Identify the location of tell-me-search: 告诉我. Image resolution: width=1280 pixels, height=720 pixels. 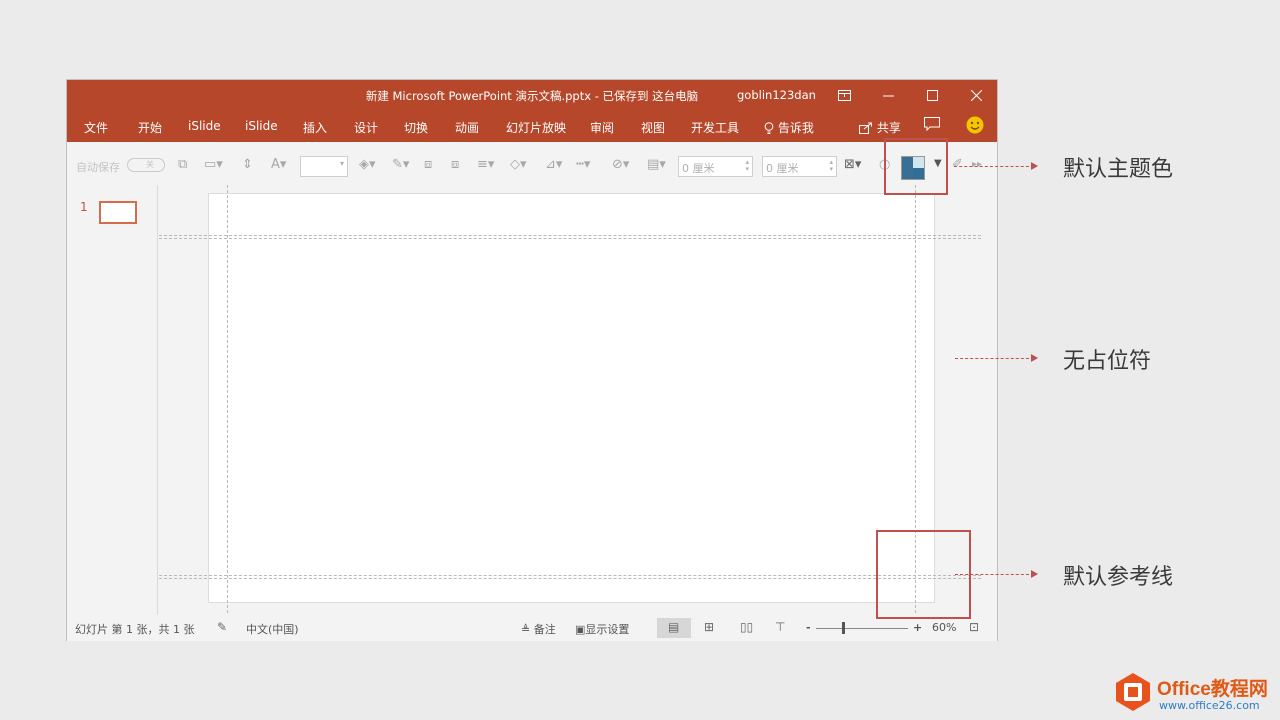
(789, 127).